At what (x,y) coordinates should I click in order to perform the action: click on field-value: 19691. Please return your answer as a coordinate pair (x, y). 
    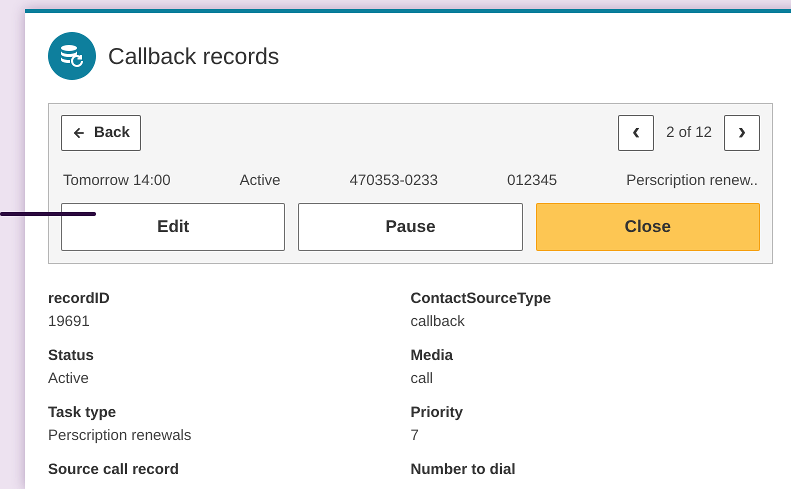
    Looking at the image, I should click on (69, 322).